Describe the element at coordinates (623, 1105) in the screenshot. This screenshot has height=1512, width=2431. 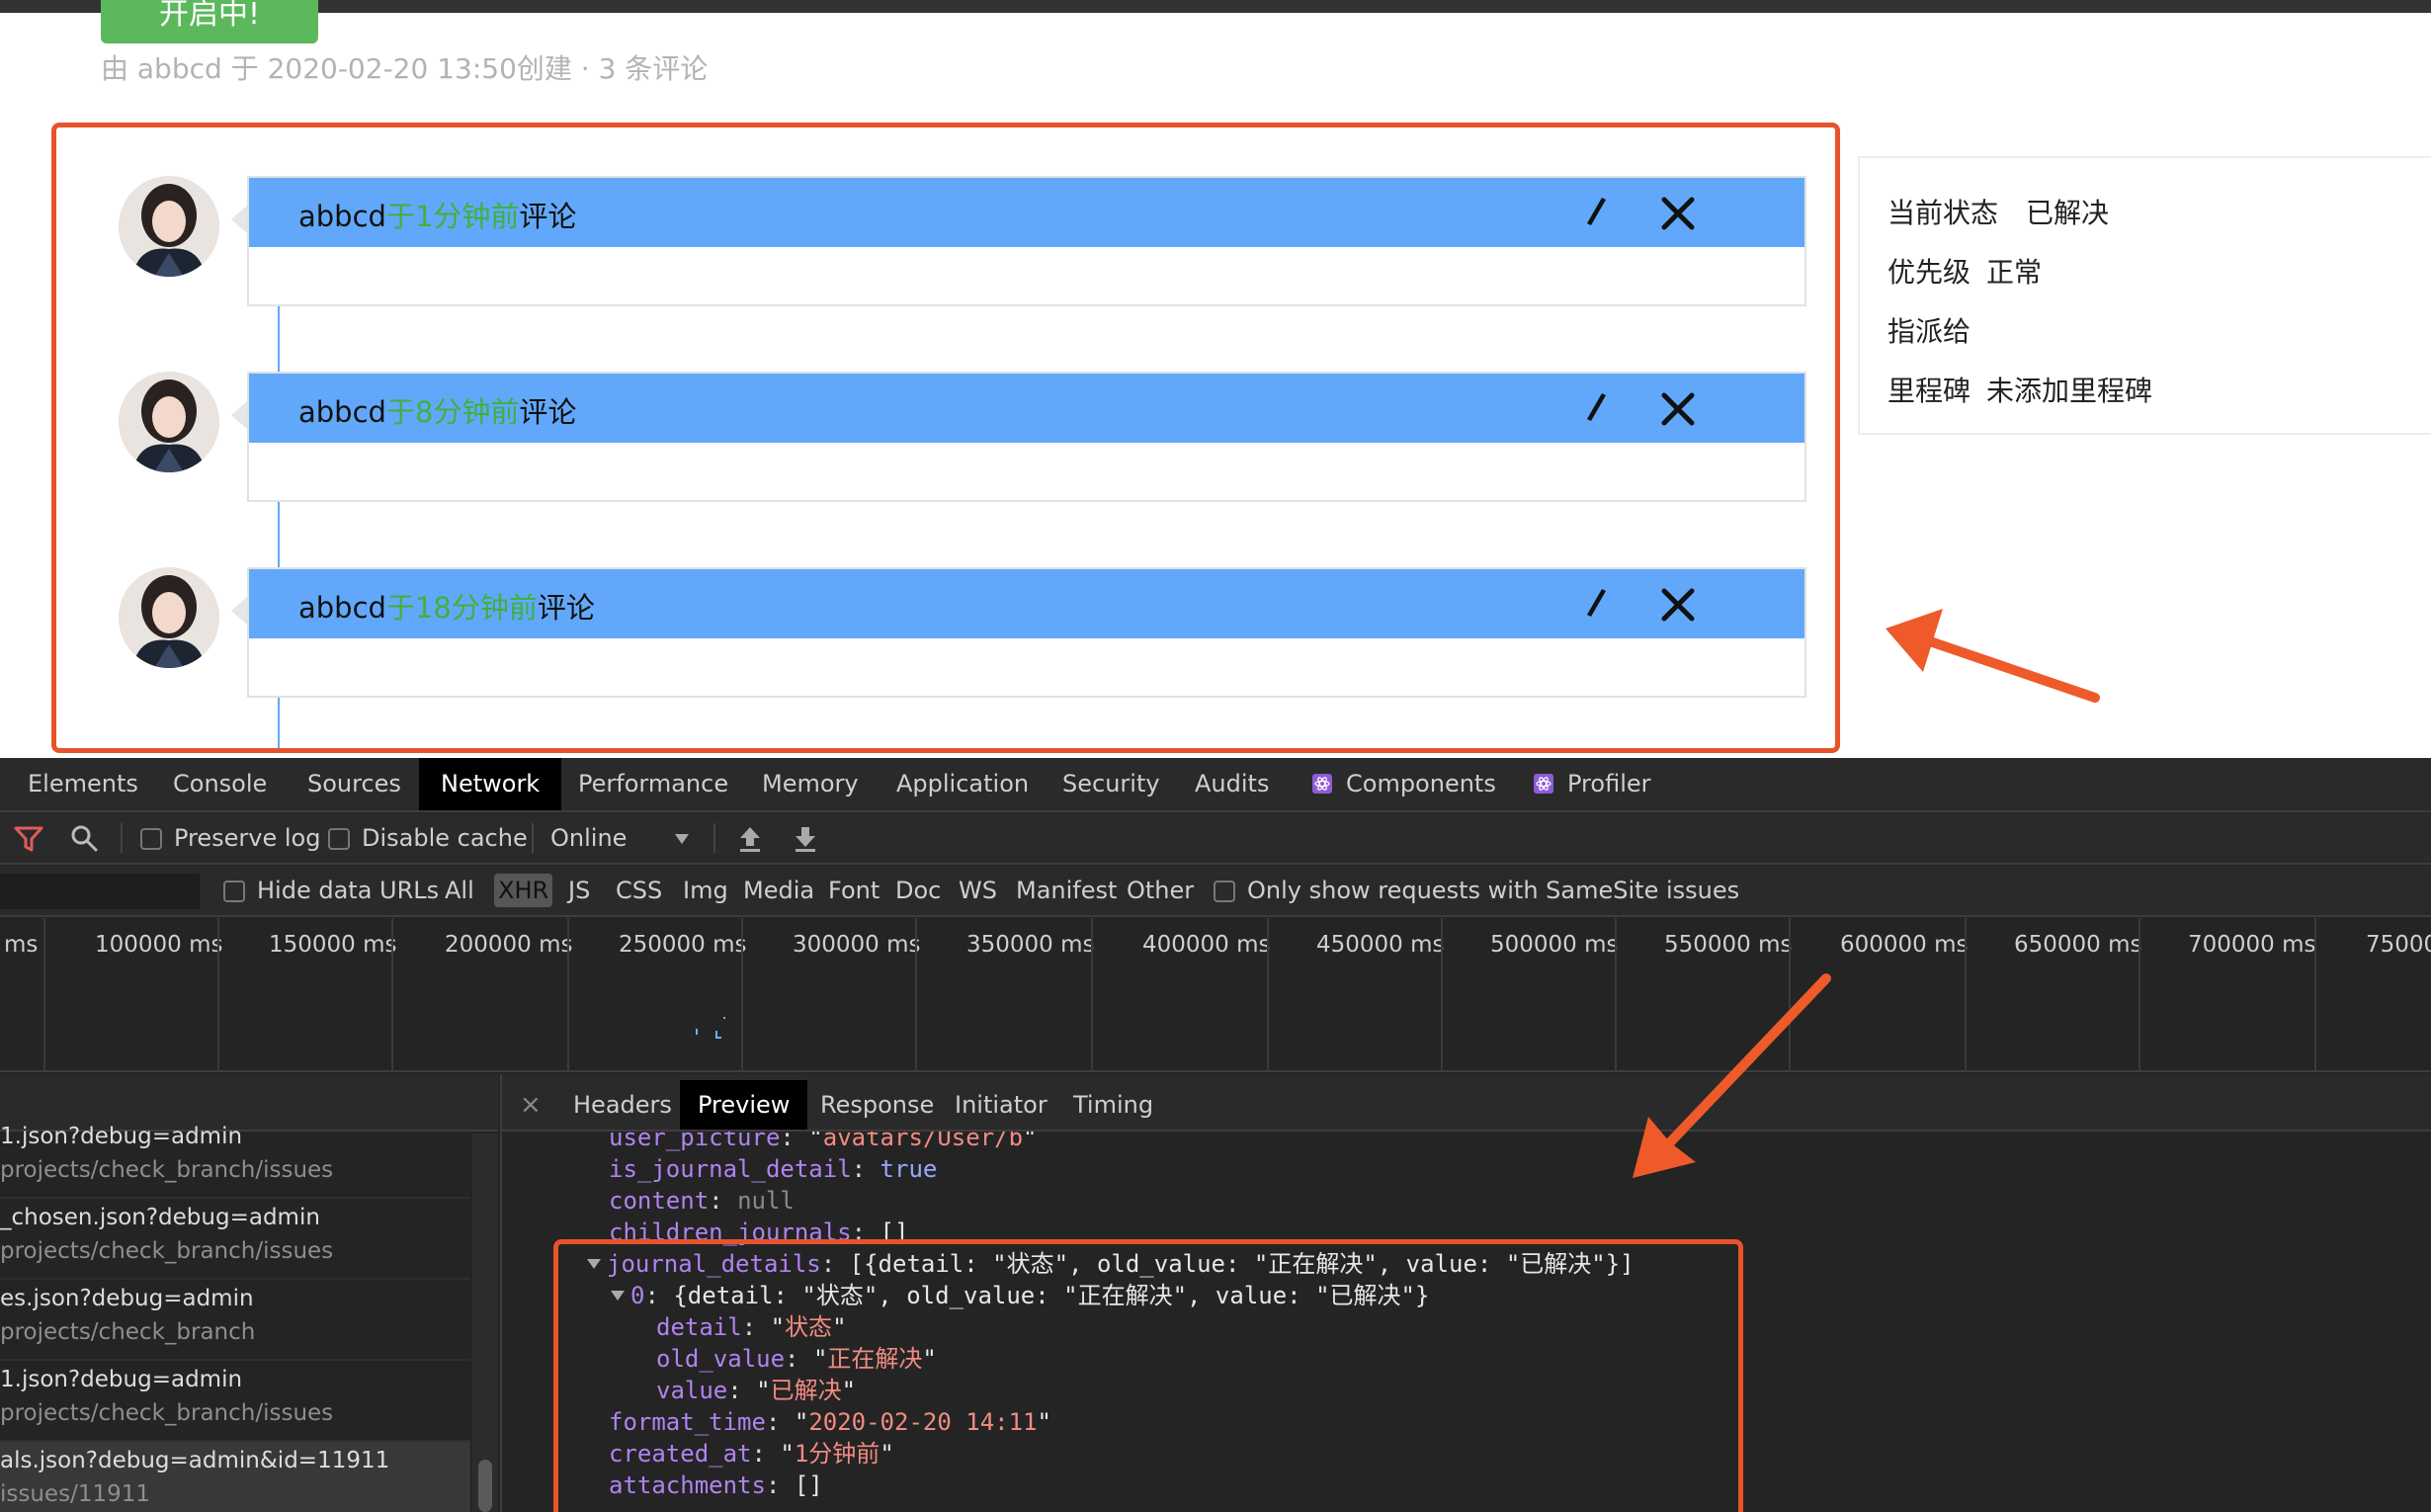
I see `tab-headers: Headers` at that location.